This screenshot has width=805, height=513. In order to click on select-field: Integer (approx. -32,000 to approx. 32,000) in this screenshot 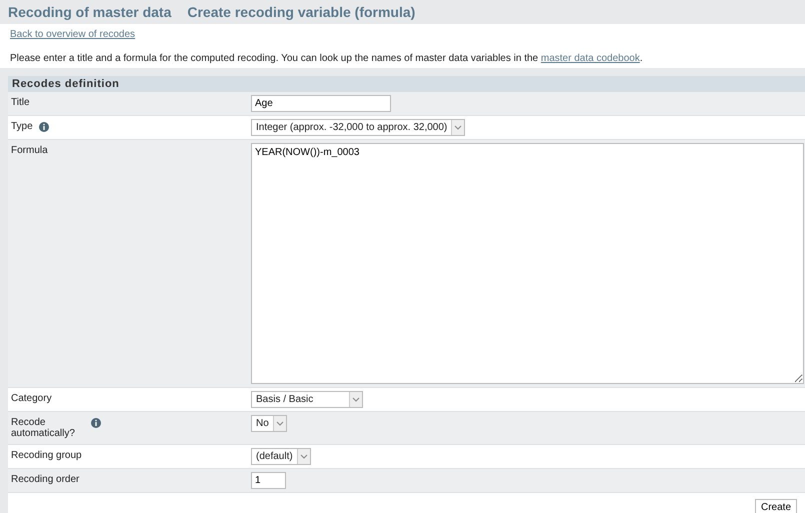, I will do `click(358, 127)`.